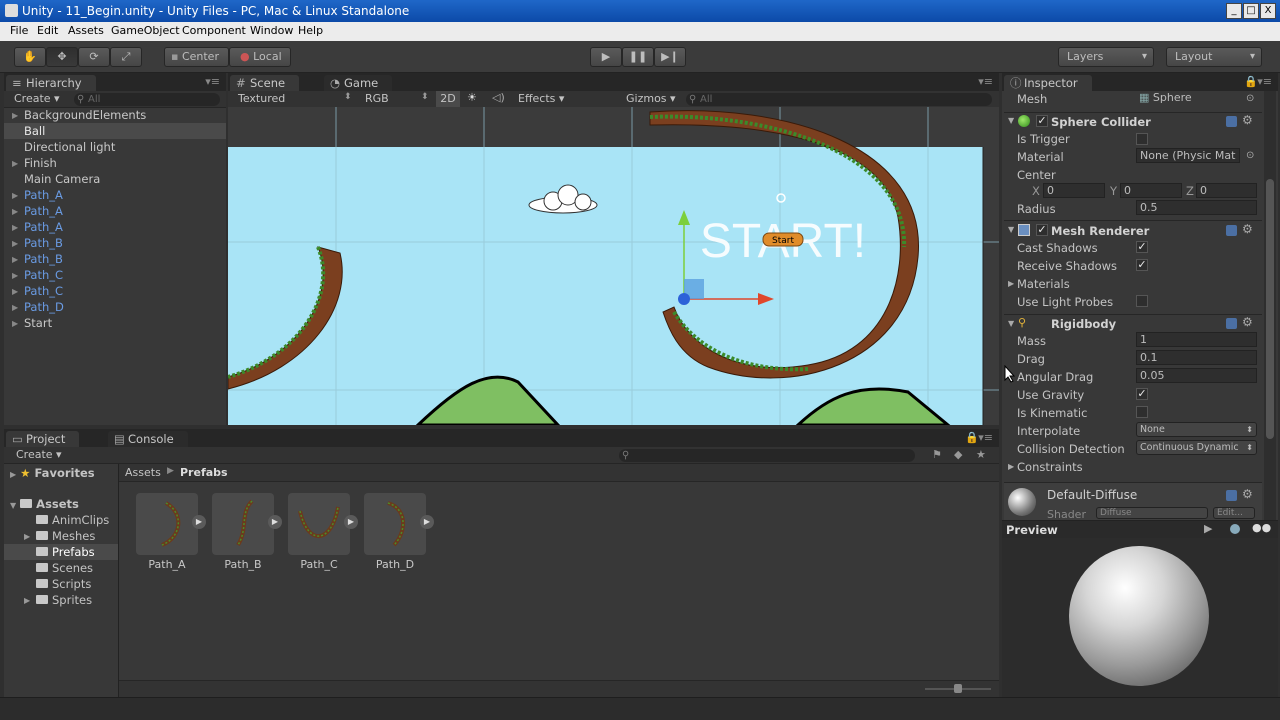 The image size is (1280, 720). I want to click on pivot-local-toggle: ● Local, so click(260, 57).